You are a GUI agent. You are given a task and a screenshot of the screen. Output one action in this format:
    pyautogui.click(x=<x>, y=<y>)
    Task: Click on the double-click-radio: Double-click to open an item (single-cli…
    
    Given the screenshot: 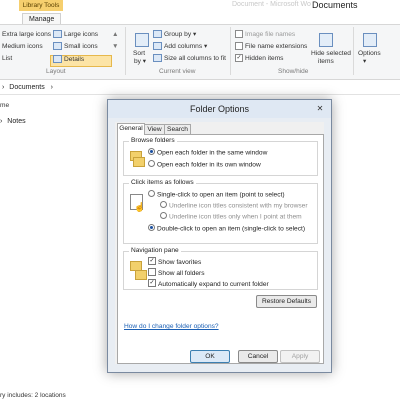 What is the action you would take?
    pyautogui.click(x=226, y=228)
    